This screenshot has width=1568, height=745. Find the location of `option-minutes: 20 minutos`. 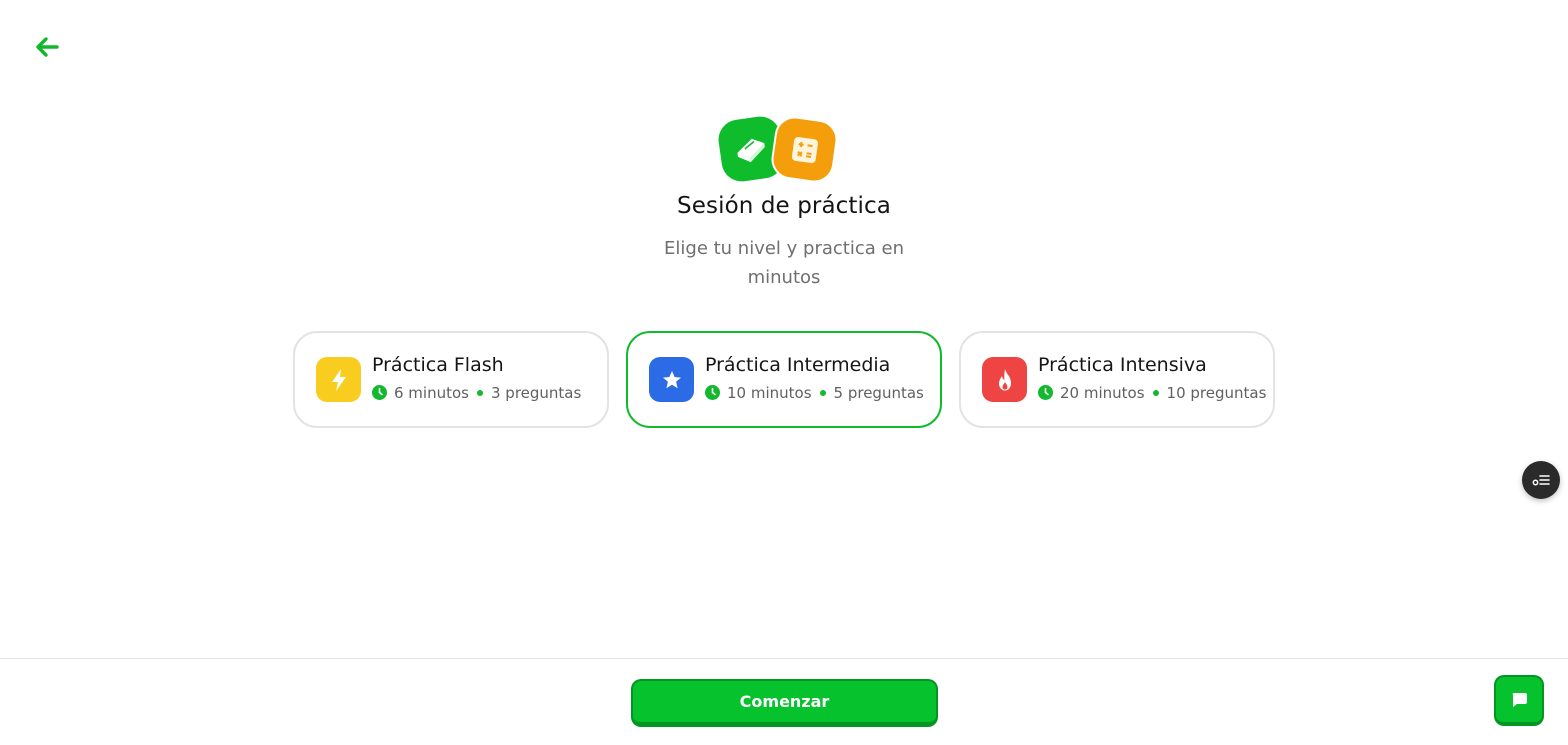

option-minutes: 20 minutos is located at coordinates (1102, 392).